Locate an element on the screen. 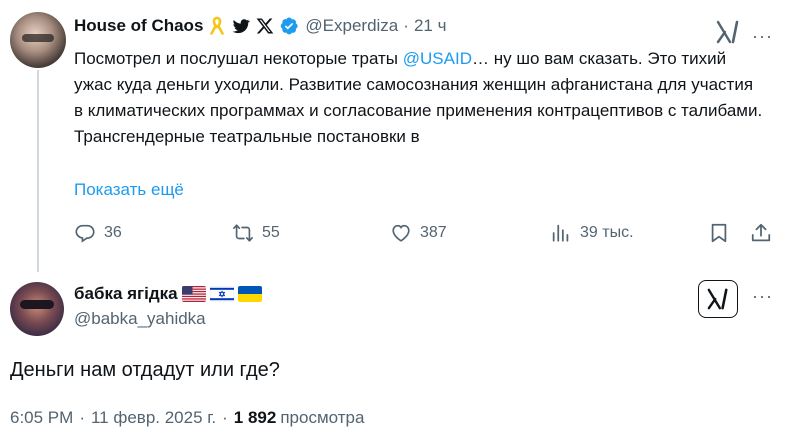 This screenshot has width=785, height=447. reply-button: 36 is located at coordinates (98, 233).